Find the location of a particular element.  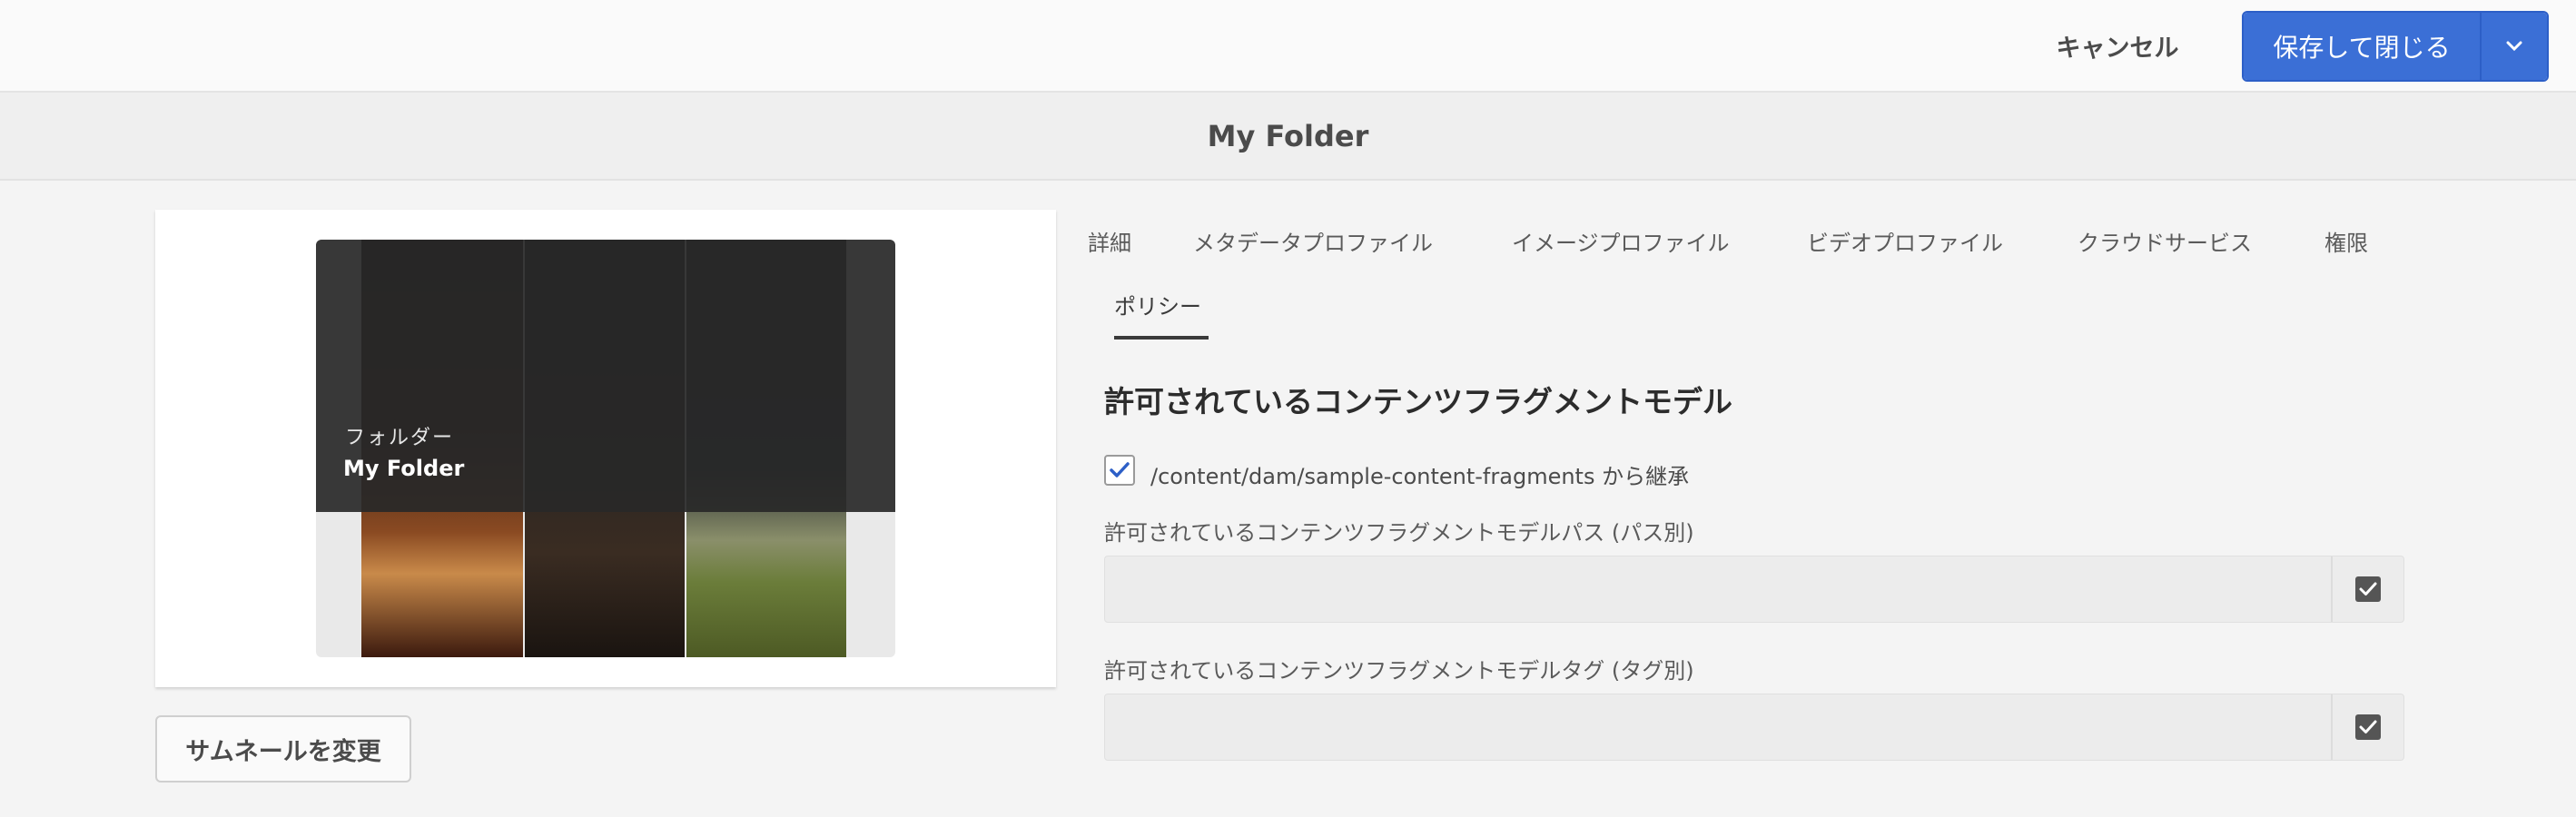

tag-picker-field is located at coordinates (1754, 727).